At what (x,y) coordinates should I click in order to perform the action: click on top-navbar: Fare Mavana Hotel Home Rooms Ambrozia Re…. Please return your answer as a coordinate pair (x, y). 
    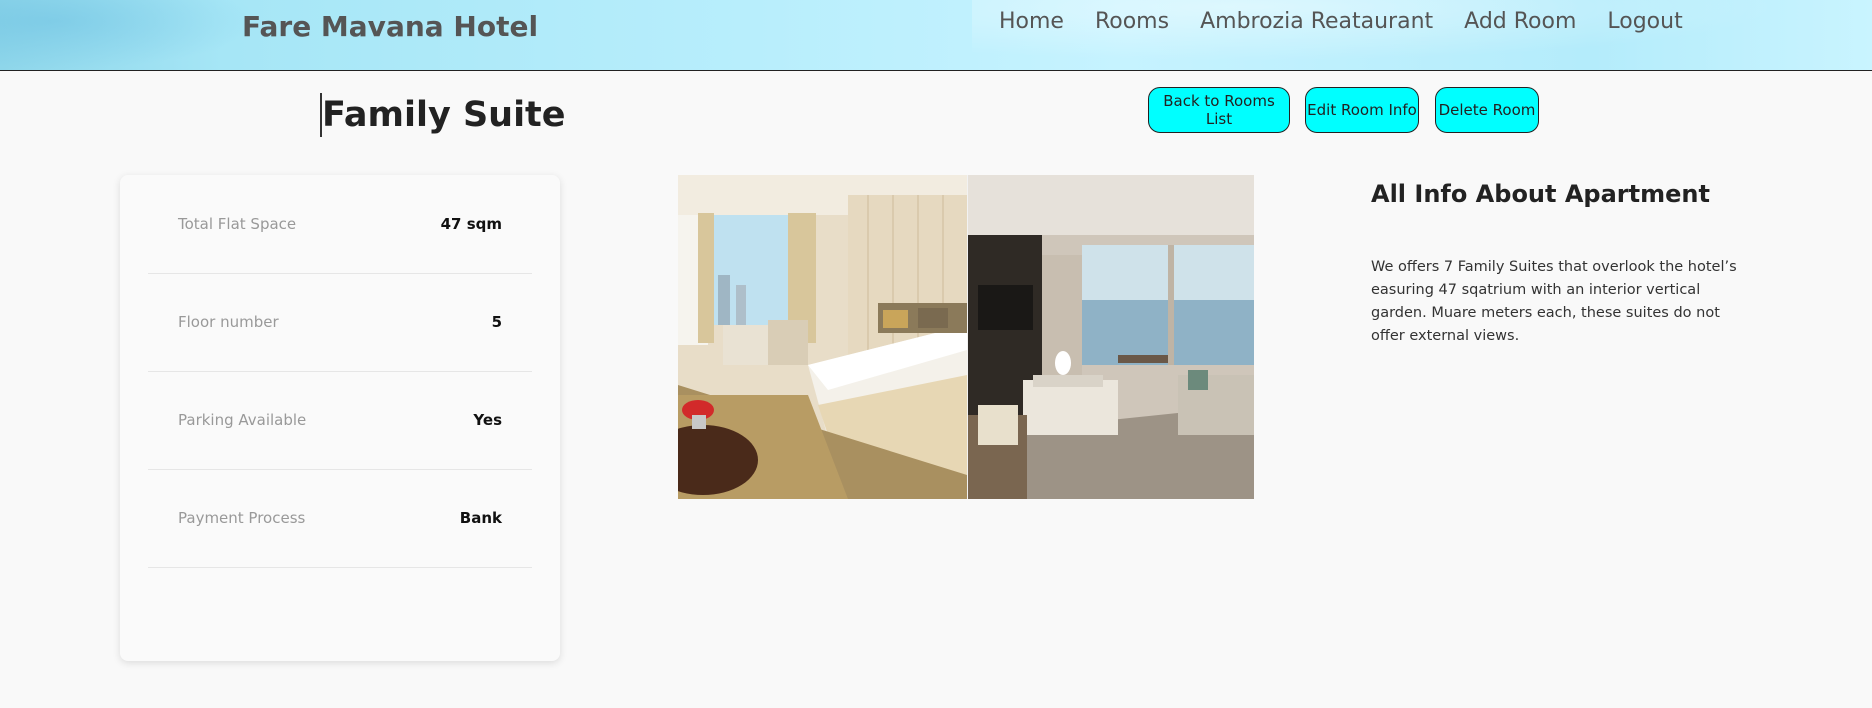
    Looking at the image, I should click on (936, 35).